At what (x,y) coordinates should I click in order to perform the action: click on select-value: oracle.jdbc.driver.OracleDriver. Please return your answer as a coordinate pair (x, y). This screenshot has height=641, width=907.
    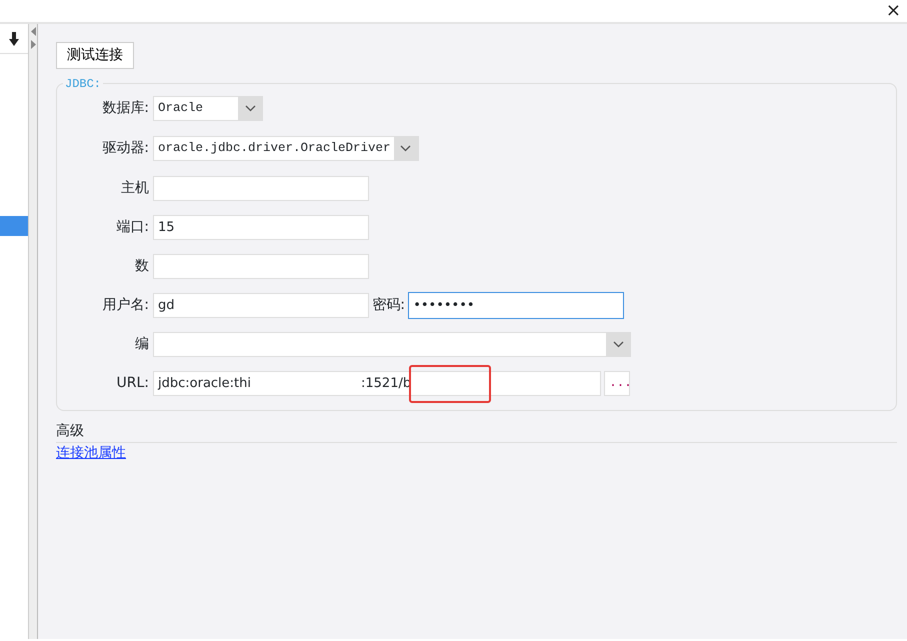
    Looking at the image, I should click on (275, 149).